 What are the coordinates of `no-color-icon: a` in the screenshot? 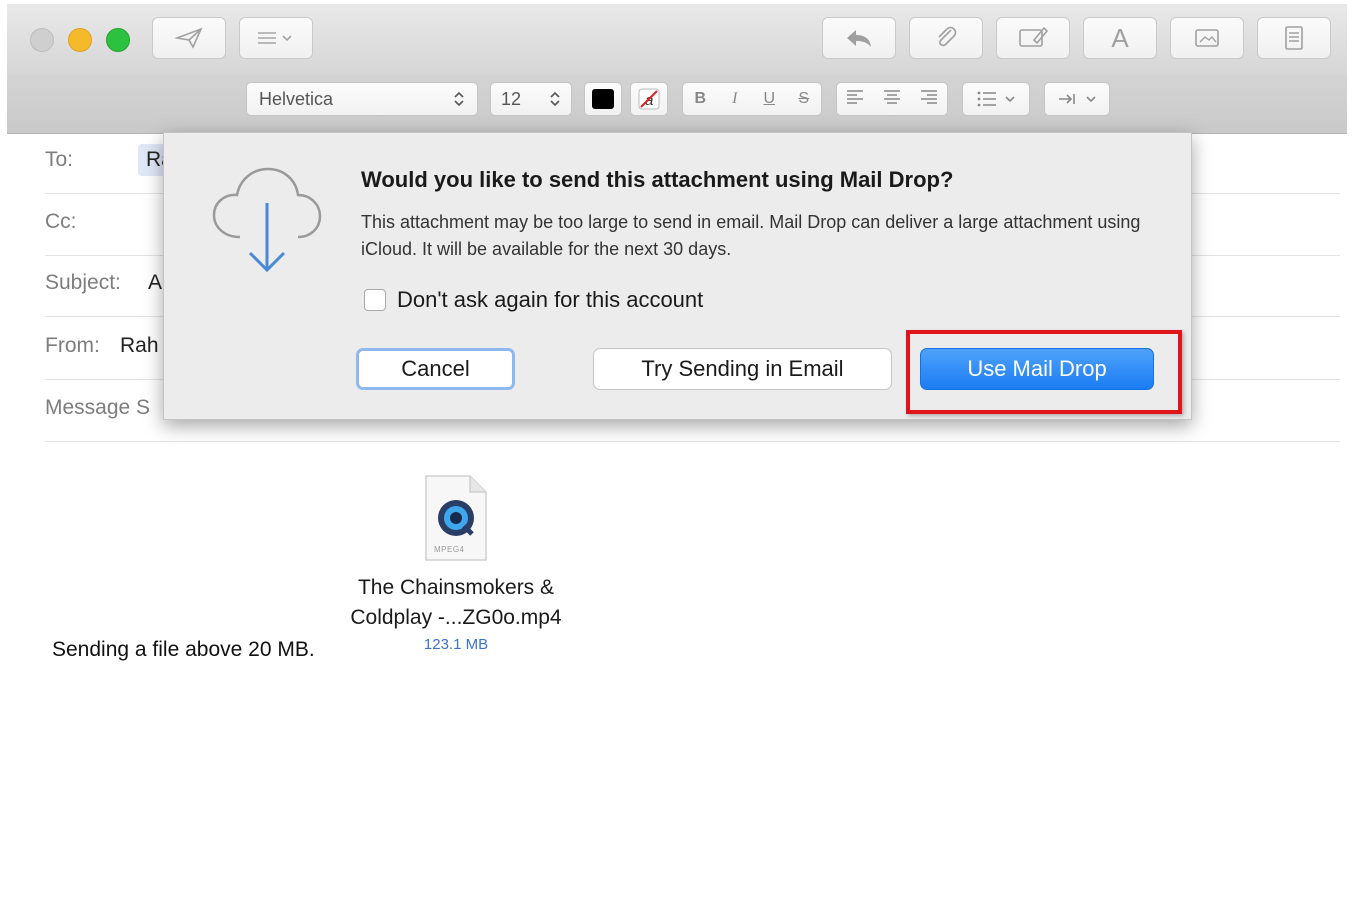 It's located at (649, 99).